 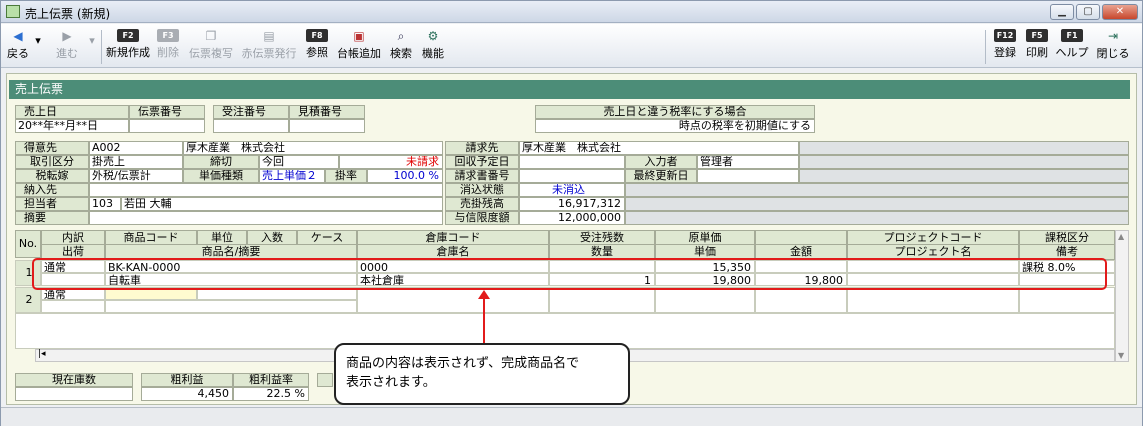 I want to click on price-type-select: 売上単価２, so click(x=292, y=176).